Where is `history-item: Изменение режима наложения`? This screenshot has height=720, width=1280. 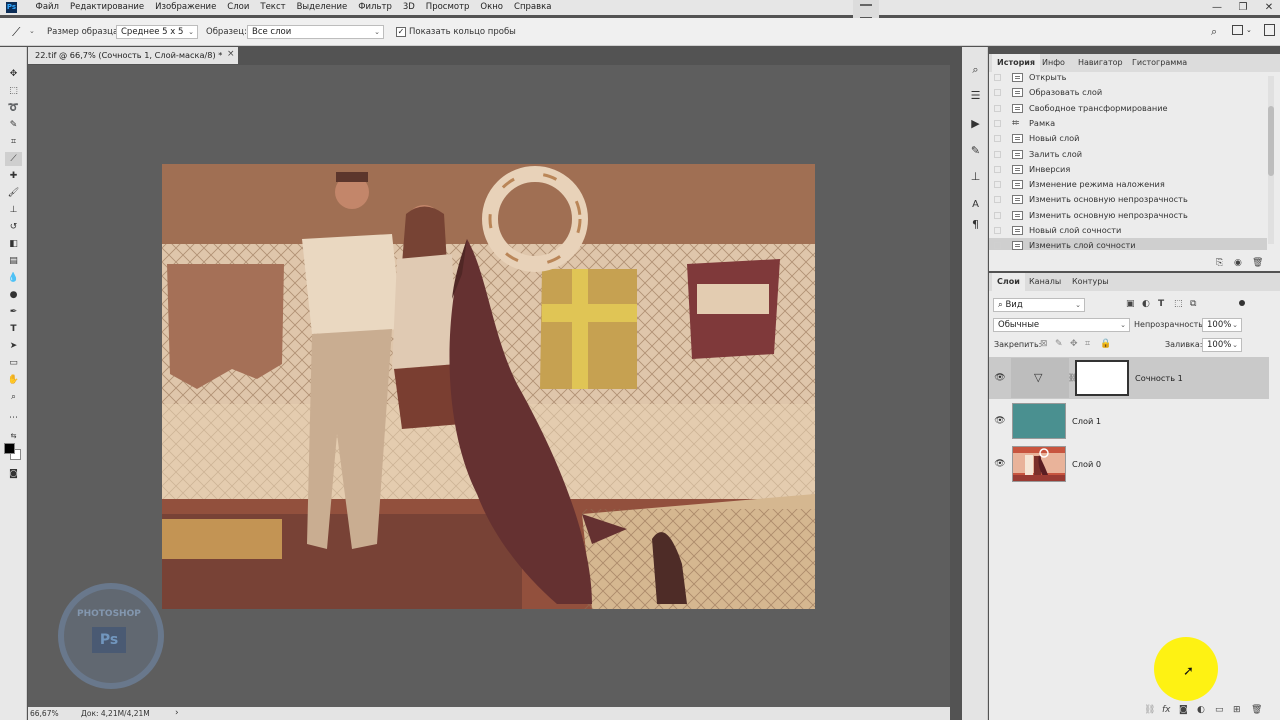 history-item: Изменение режима наложения is located at coordinates (1128, 184).